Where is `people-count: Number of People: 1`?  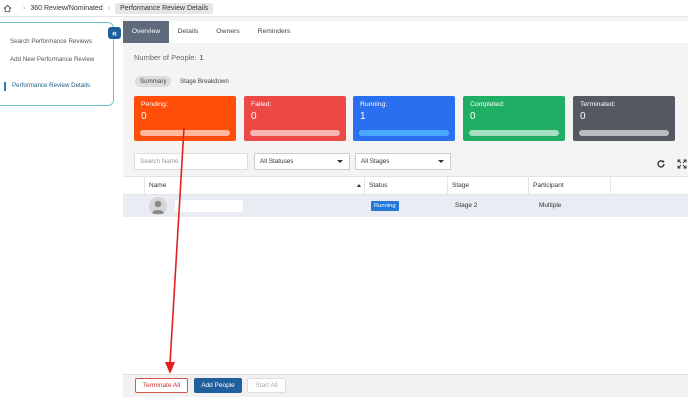
people-count: Number of People: 1 is located at coordinates (169, 57).